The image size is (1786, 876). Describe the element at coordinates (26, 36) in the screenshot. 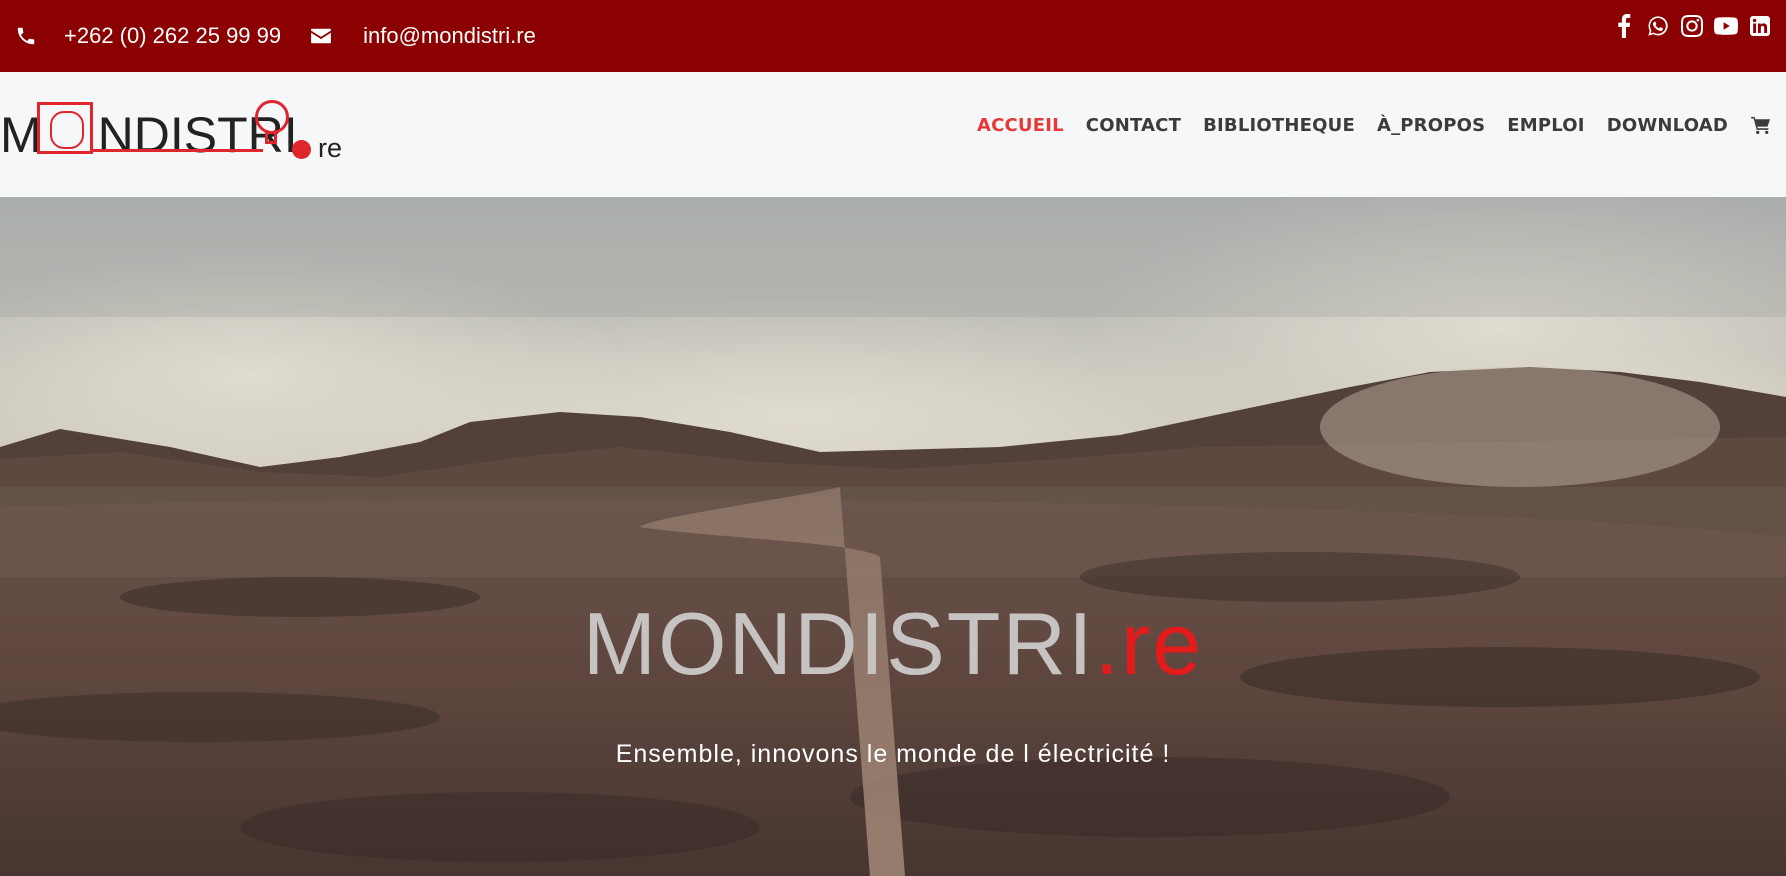

I see `phone-icon` at that location.